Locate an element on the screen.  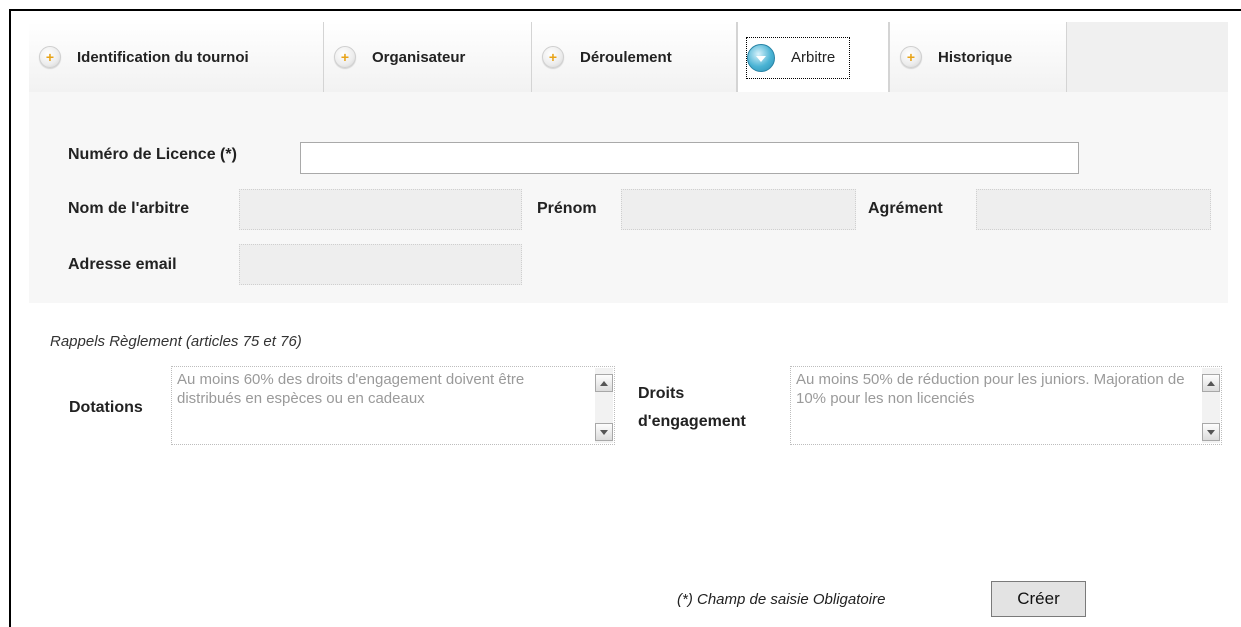
agrement-label: Agrément is located at coordinates (905, 208).